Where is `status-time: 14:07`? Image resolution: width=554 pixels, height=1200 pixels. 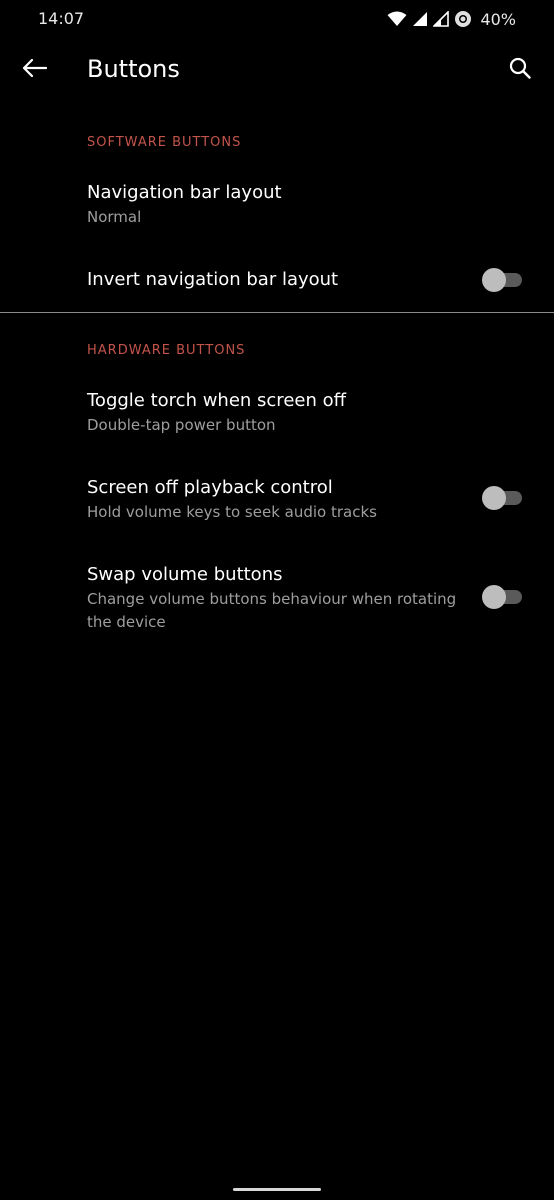 status-time: 14:07 is located at coordinates (61, 18).